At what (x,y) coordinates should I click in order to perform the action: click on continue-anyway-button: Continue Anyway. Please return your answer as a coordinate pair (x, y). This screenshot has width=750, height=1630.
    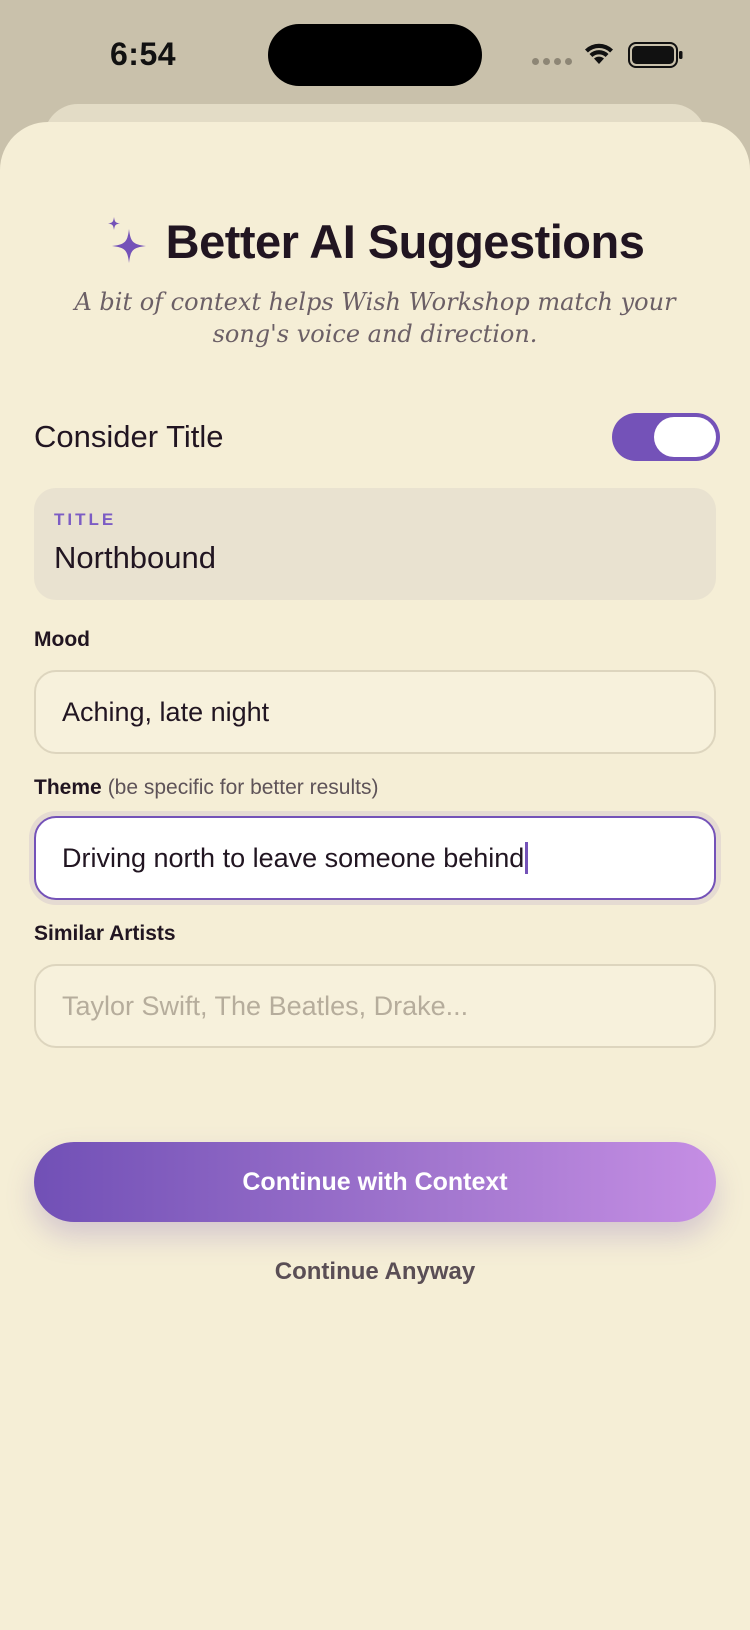
    Looking at the image, I should click on (375, 1272).